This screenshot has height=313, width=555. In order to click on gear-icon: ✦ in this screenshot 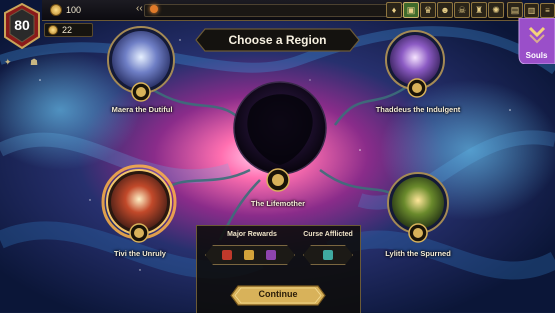, I will do `click(8, 62)`.